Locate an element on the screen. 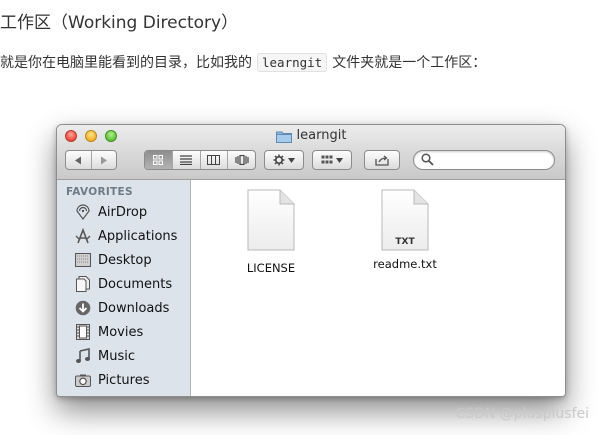 The image size is (603, 435). list-view-button is located at coordinates (187, 160).